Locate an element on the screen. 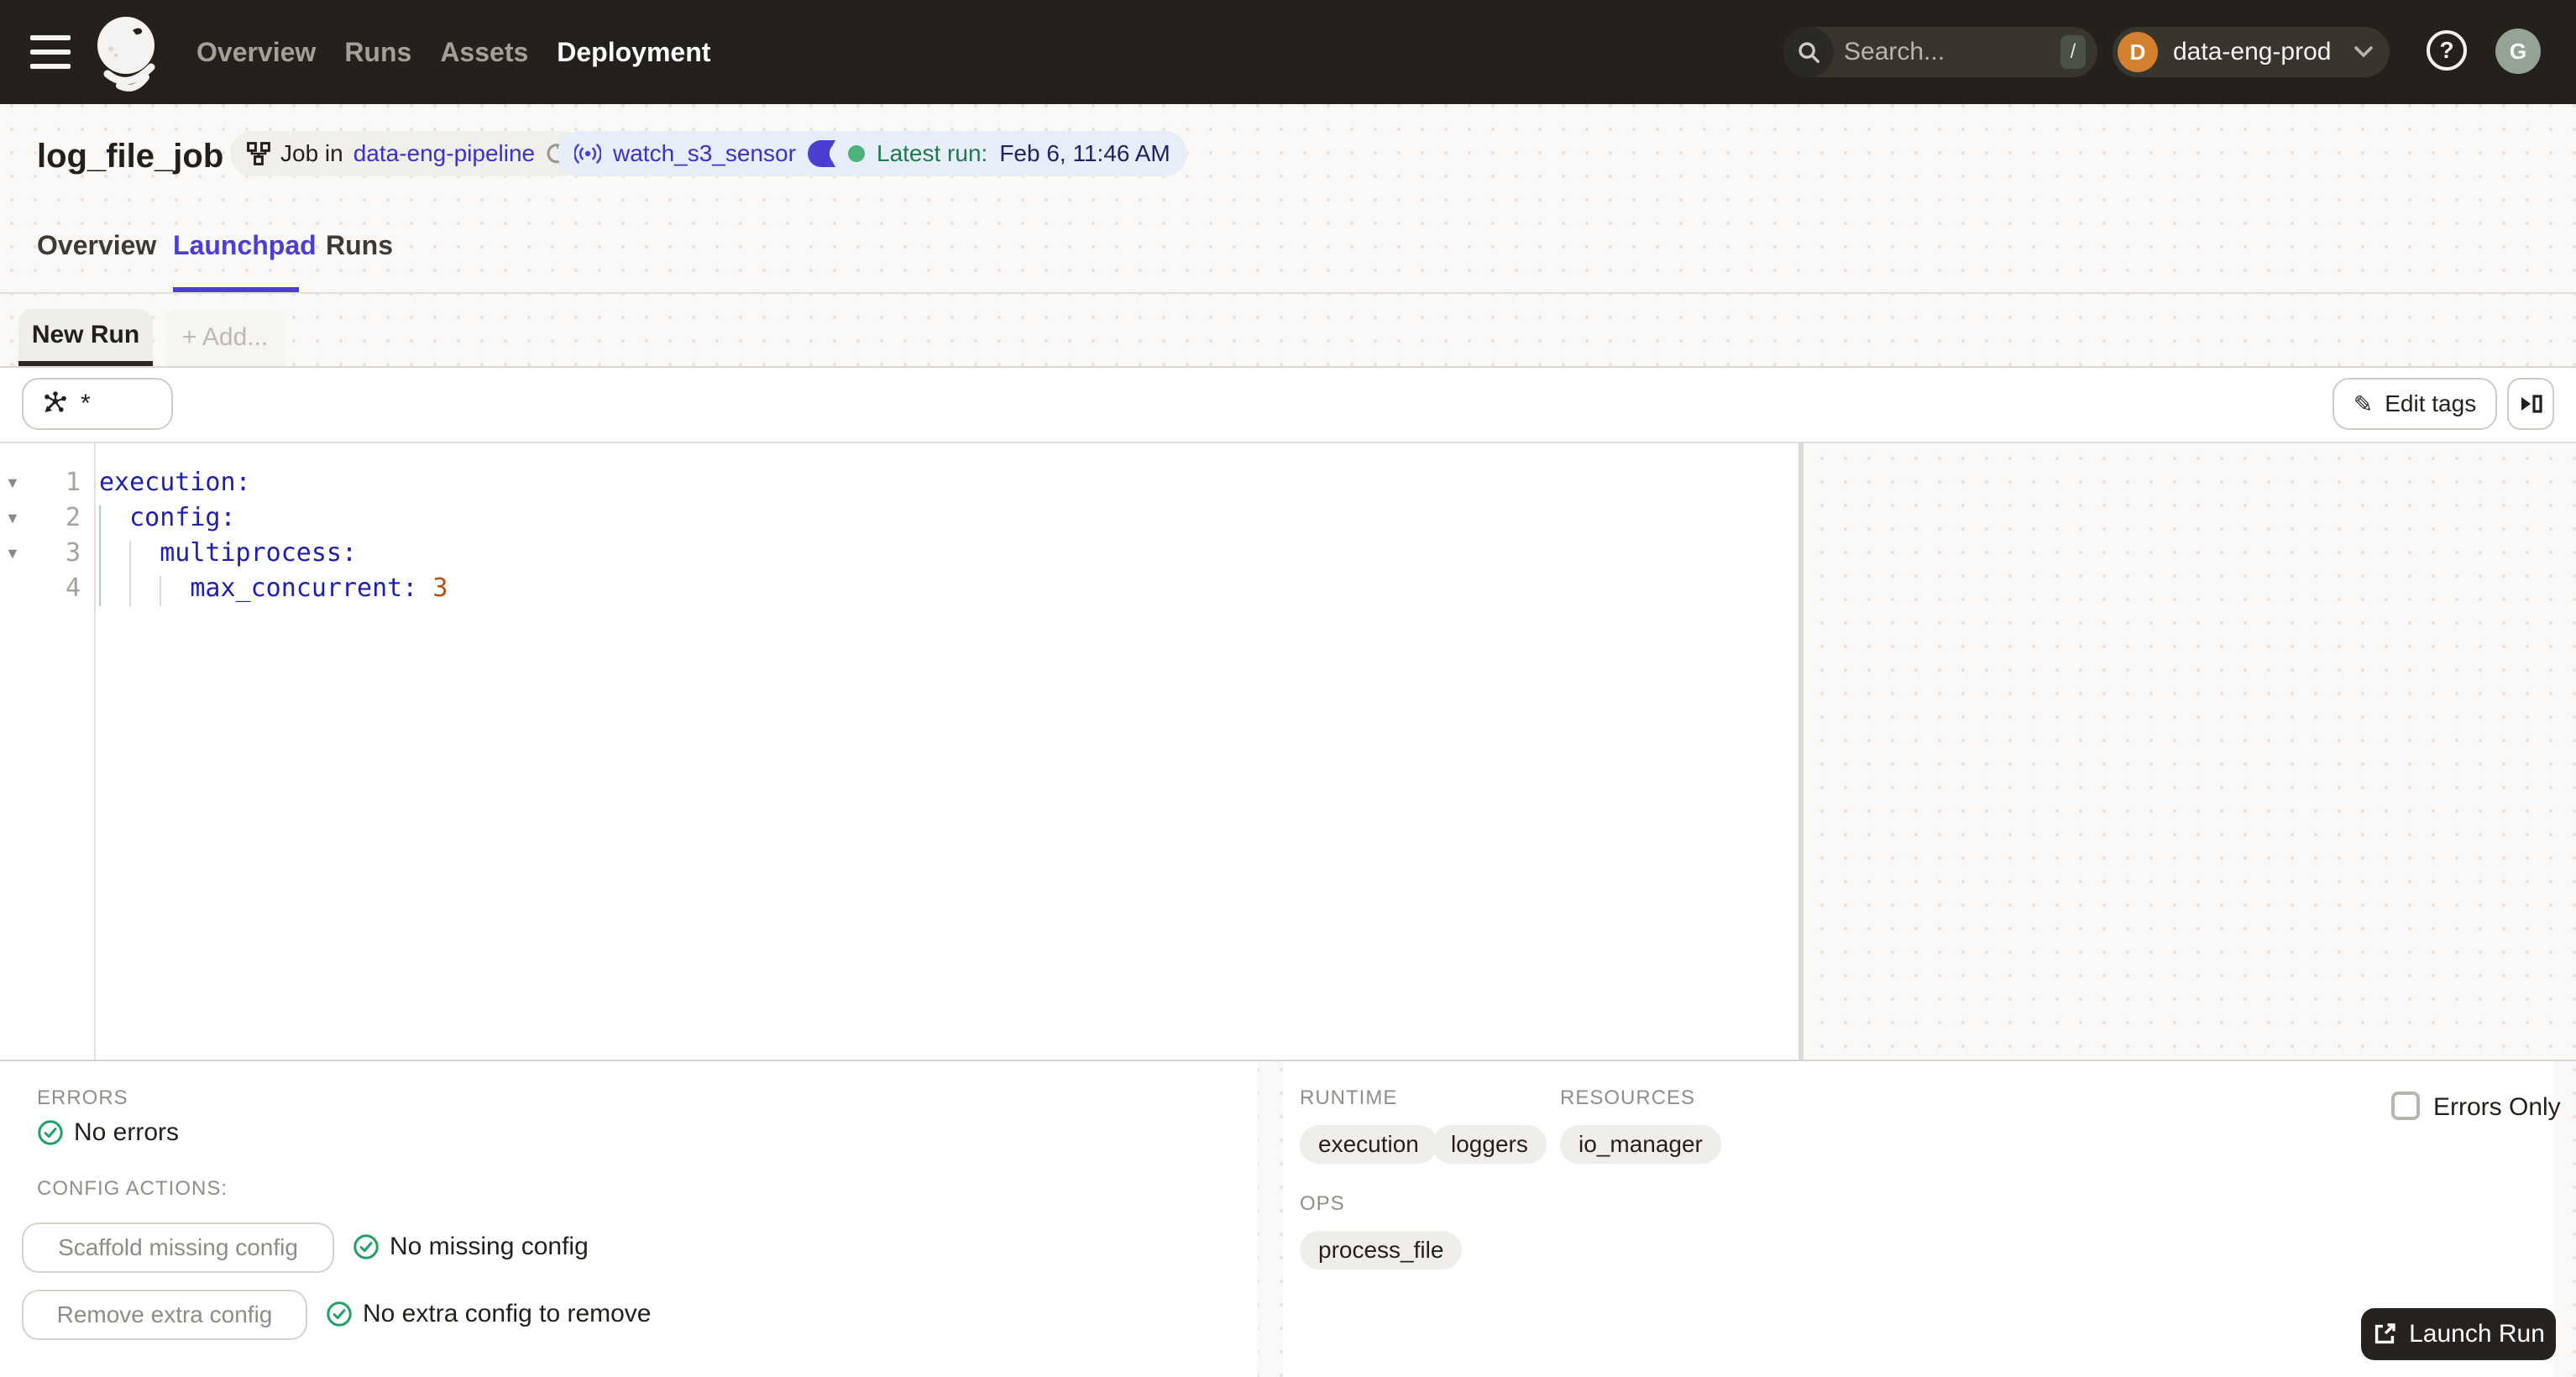 The height and width of the screenshot is (1377, 2576). scaffold-missing-config-button: Scaffold missing config is located at coordinates (178, 1248).